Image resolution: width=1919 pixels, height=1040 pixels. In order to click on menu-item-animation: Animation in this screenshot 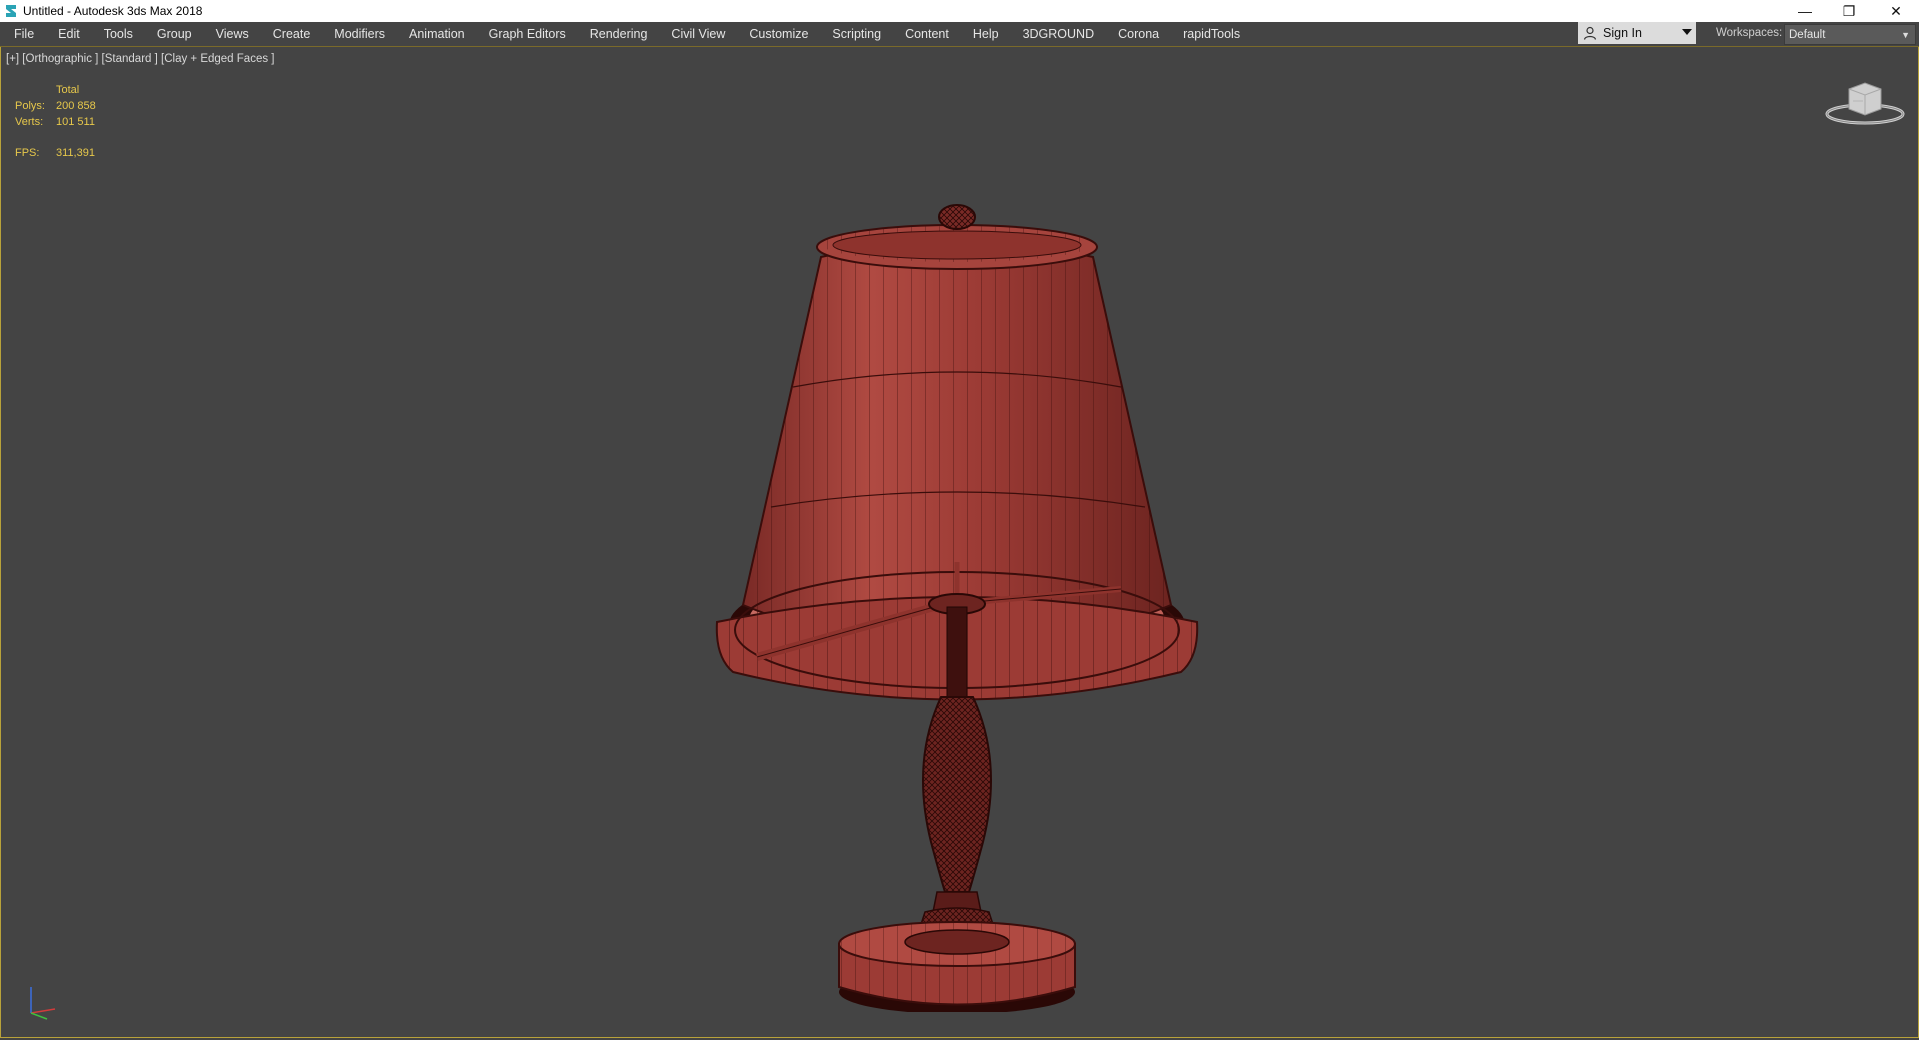, I will do `click(437, 34)`.